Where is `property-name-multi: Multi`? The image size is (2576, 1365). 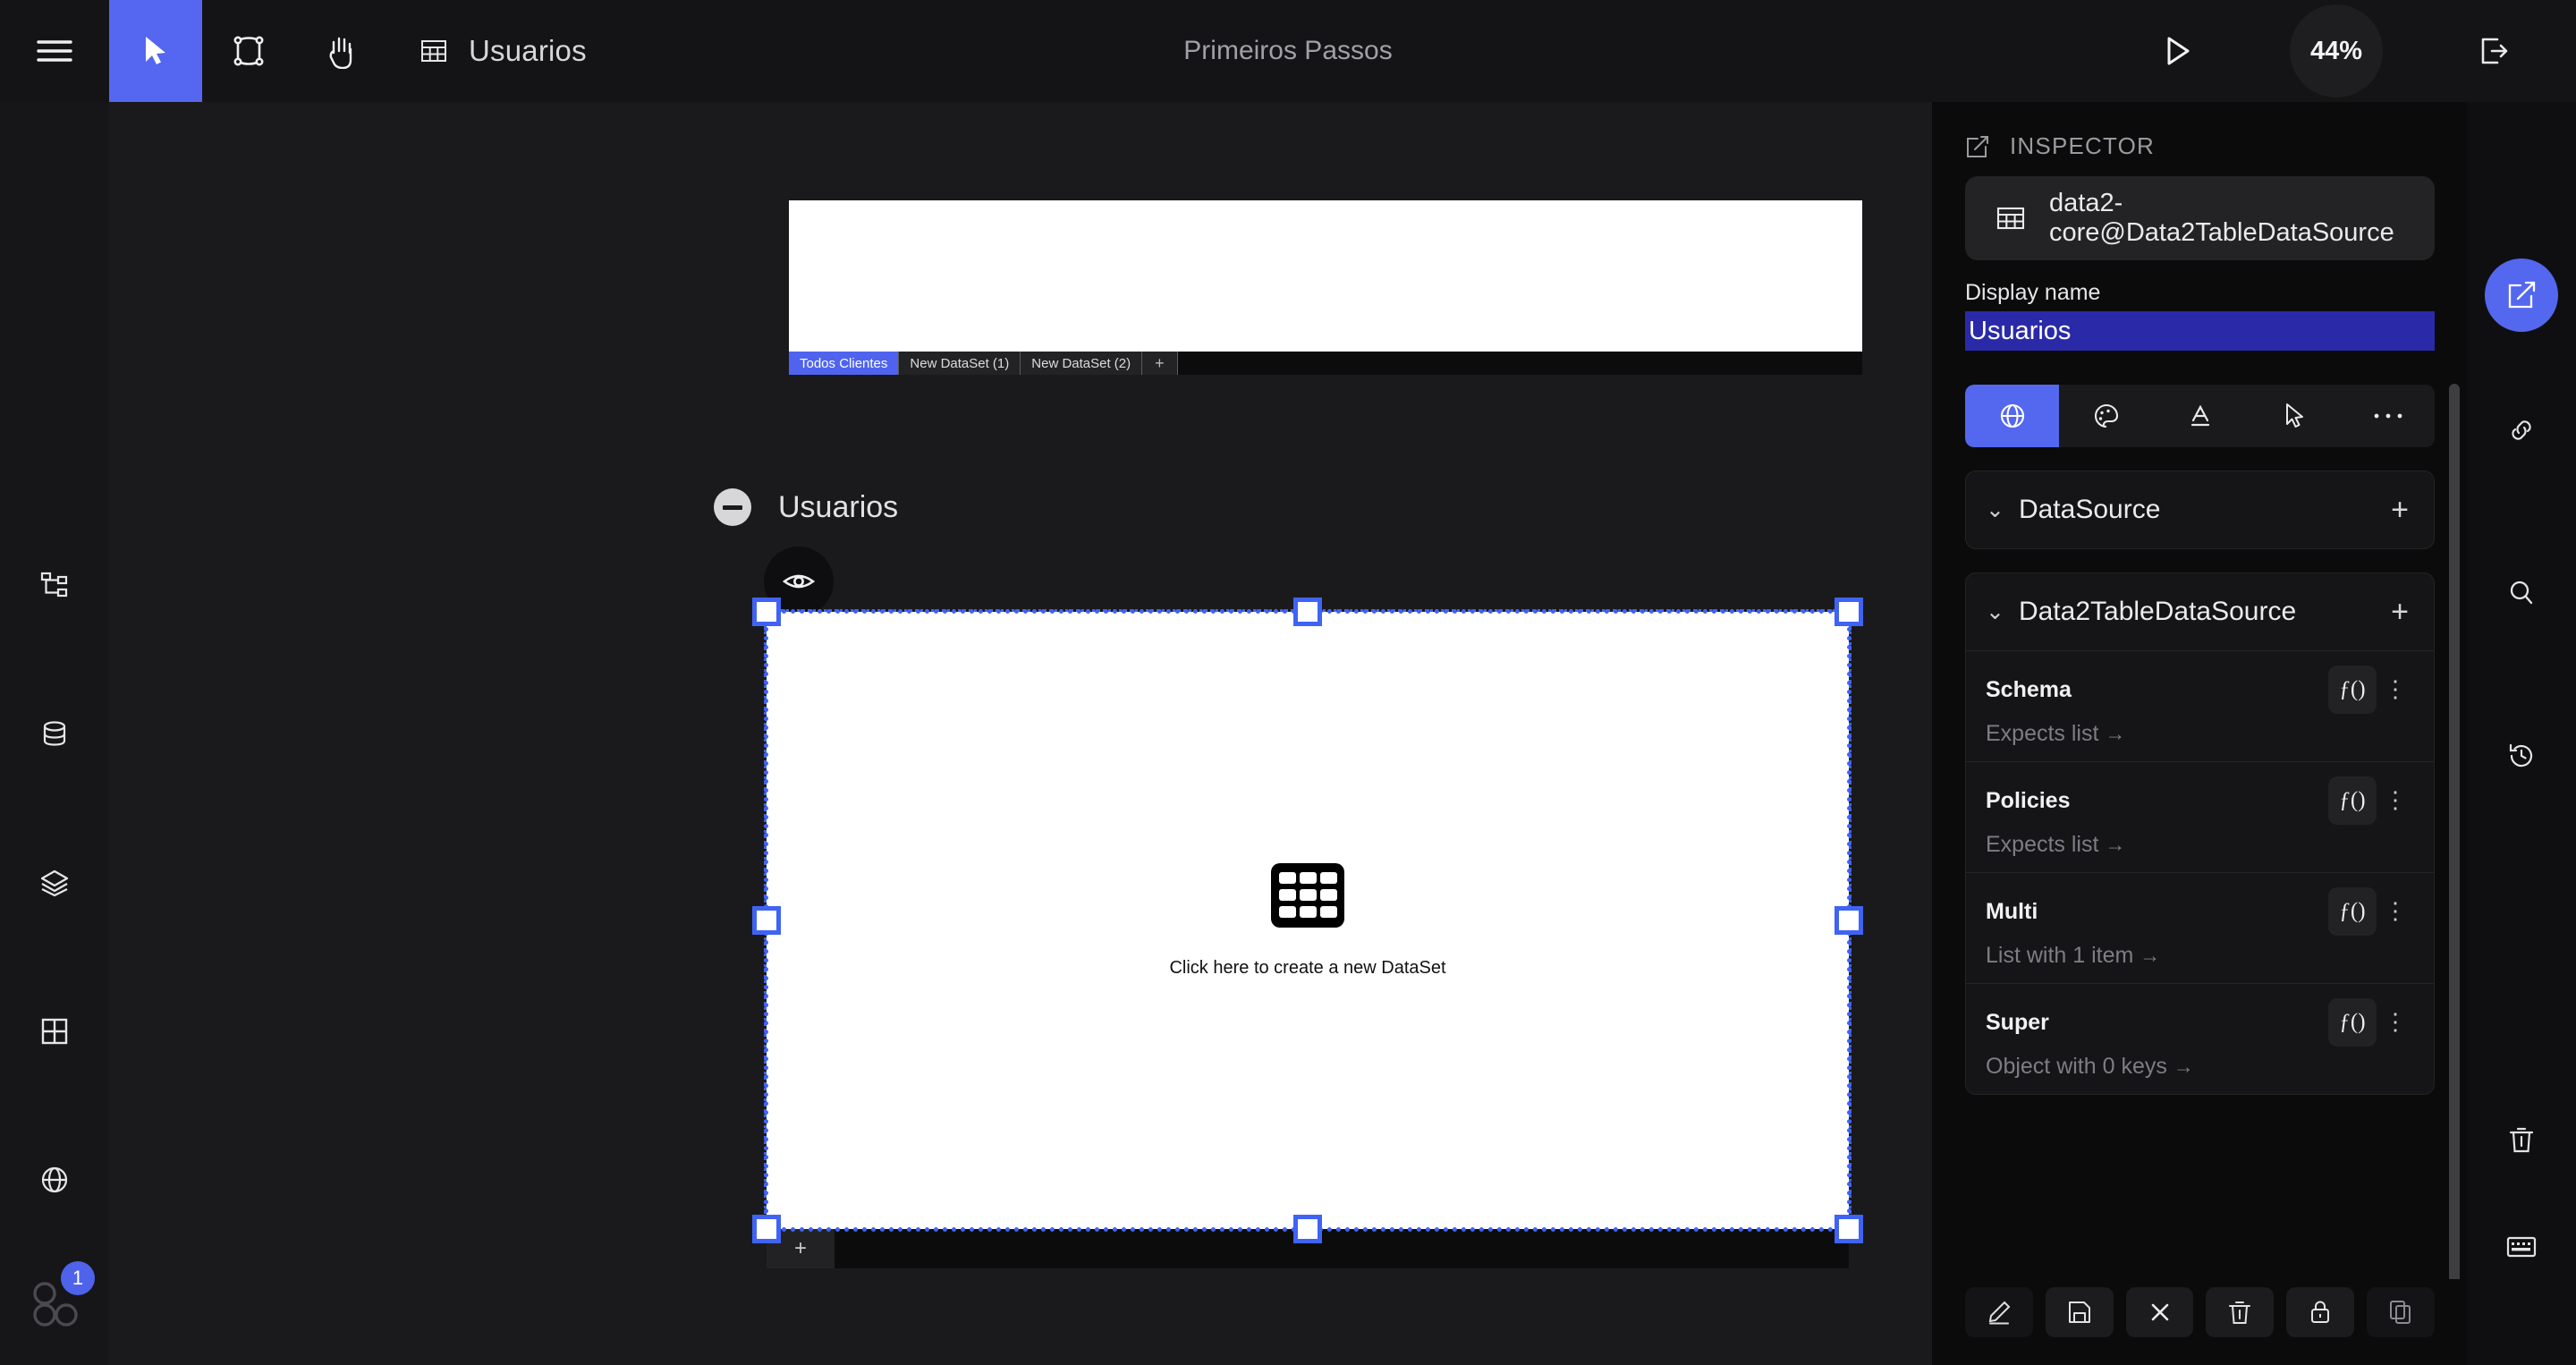 property-name-multi: Multi is located at coordinates (2012, 911).